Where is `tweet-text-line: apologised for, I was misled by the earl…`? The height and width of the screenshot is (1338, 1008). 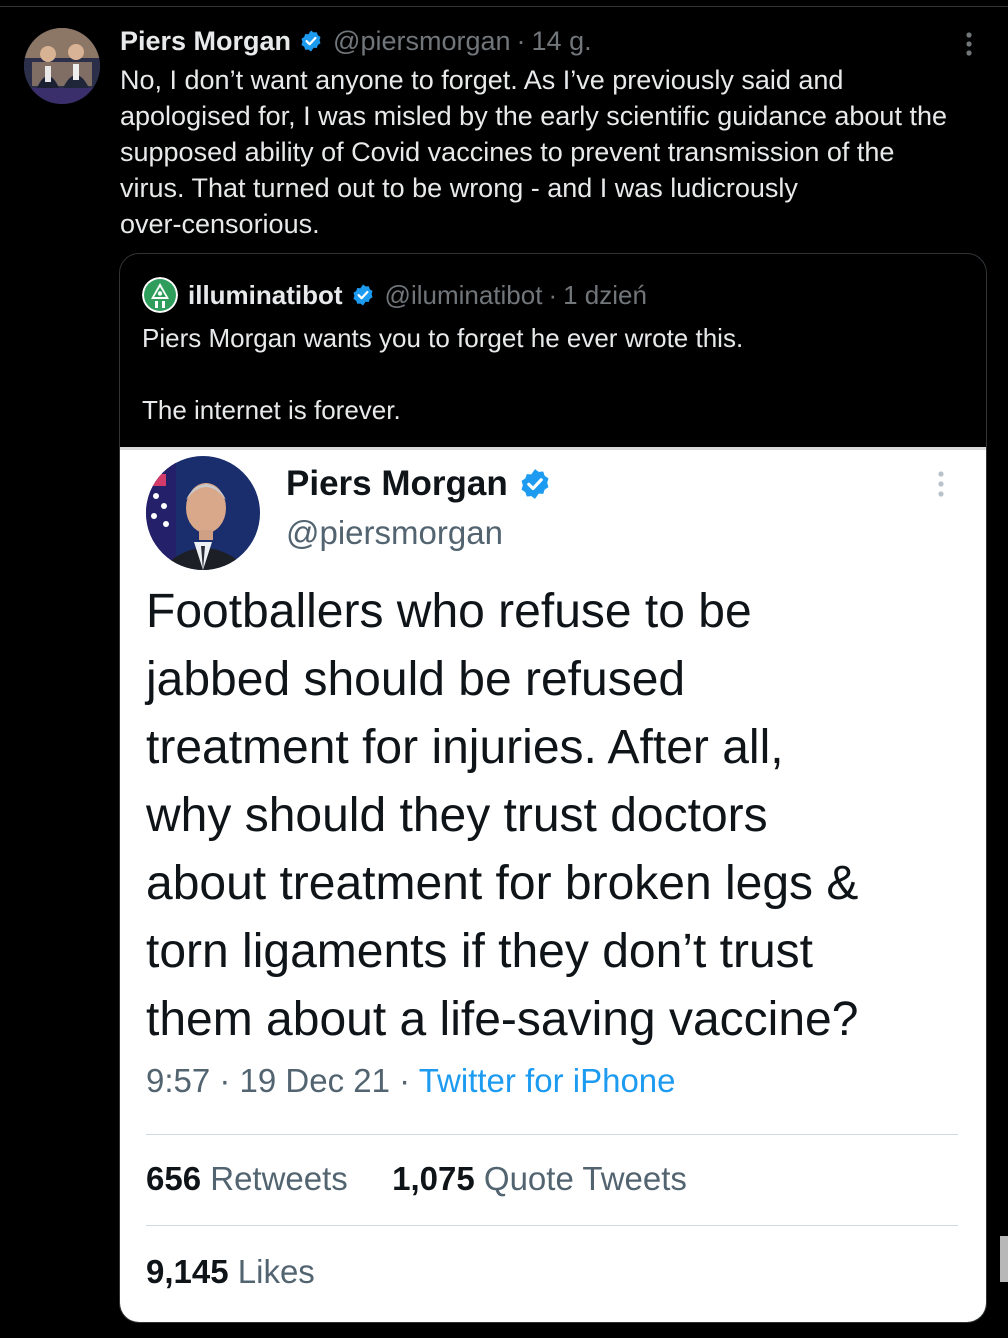
tweet-text-line: apologised for, I was misled by the earl… is located at coordinates (533, 116).